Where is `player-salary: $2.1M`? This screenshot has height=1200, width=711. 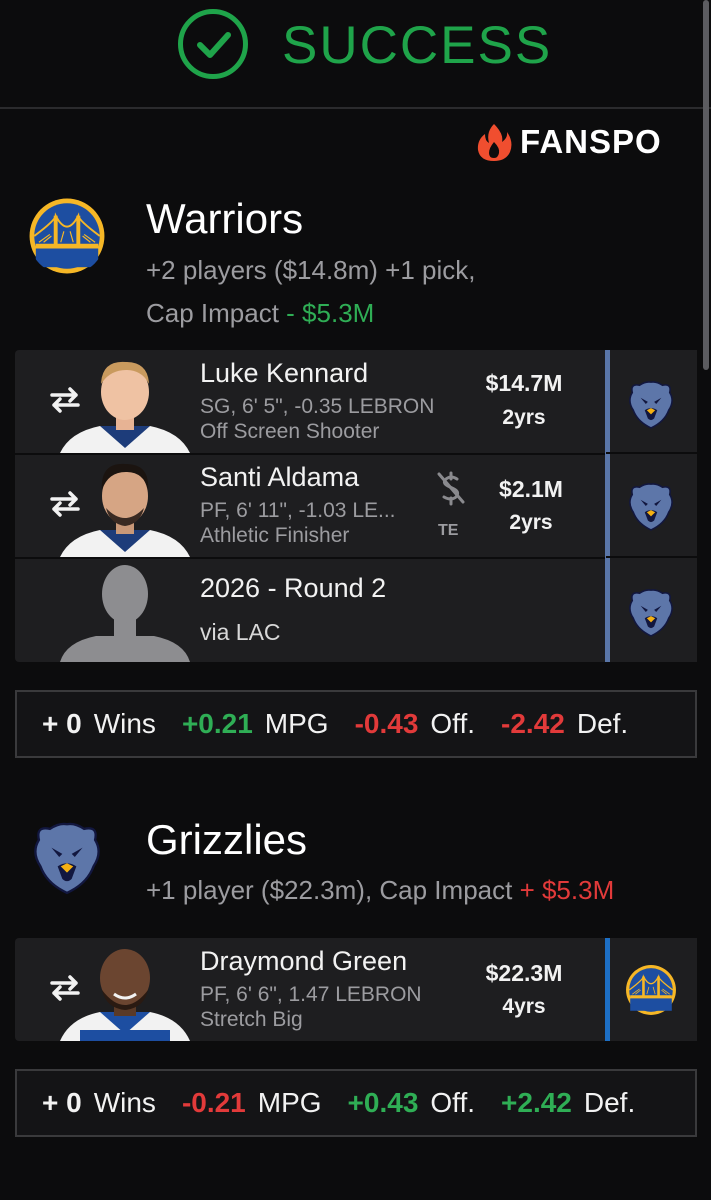
player-salary: $2.1M is located at coordinates (531, 489).